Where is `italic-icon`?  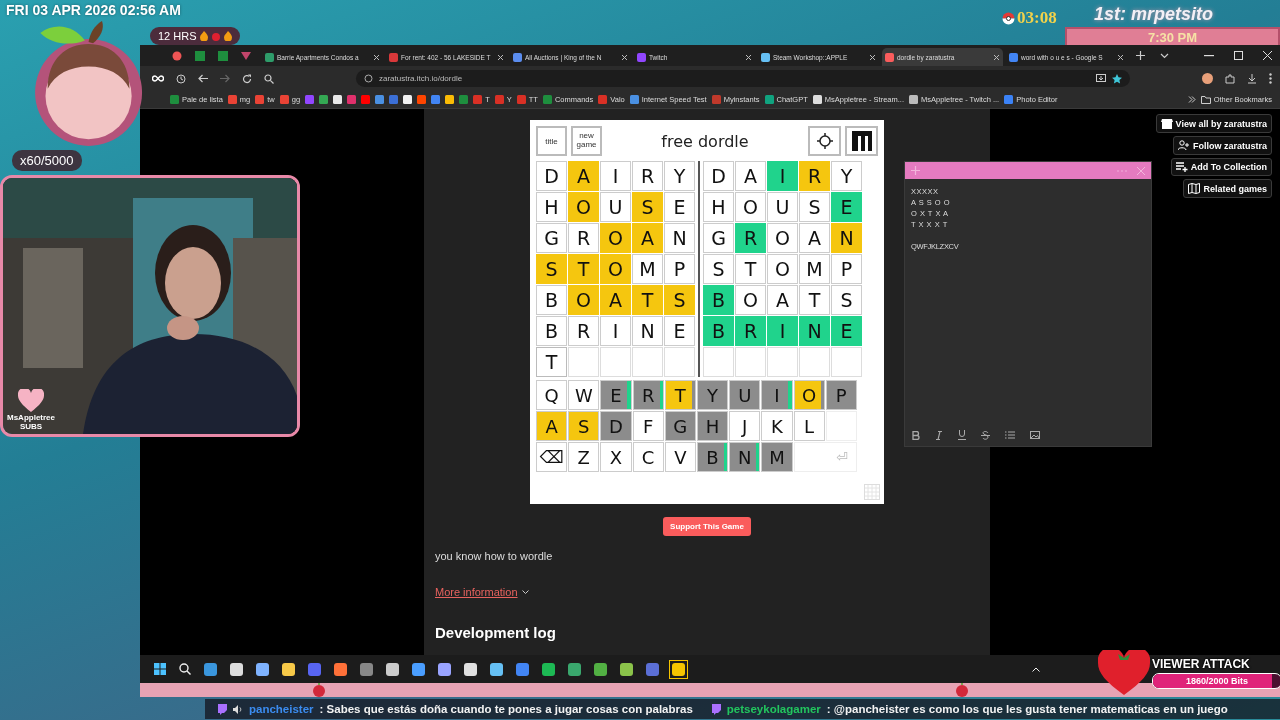 italic-icon is located at coordinates (939, 435).